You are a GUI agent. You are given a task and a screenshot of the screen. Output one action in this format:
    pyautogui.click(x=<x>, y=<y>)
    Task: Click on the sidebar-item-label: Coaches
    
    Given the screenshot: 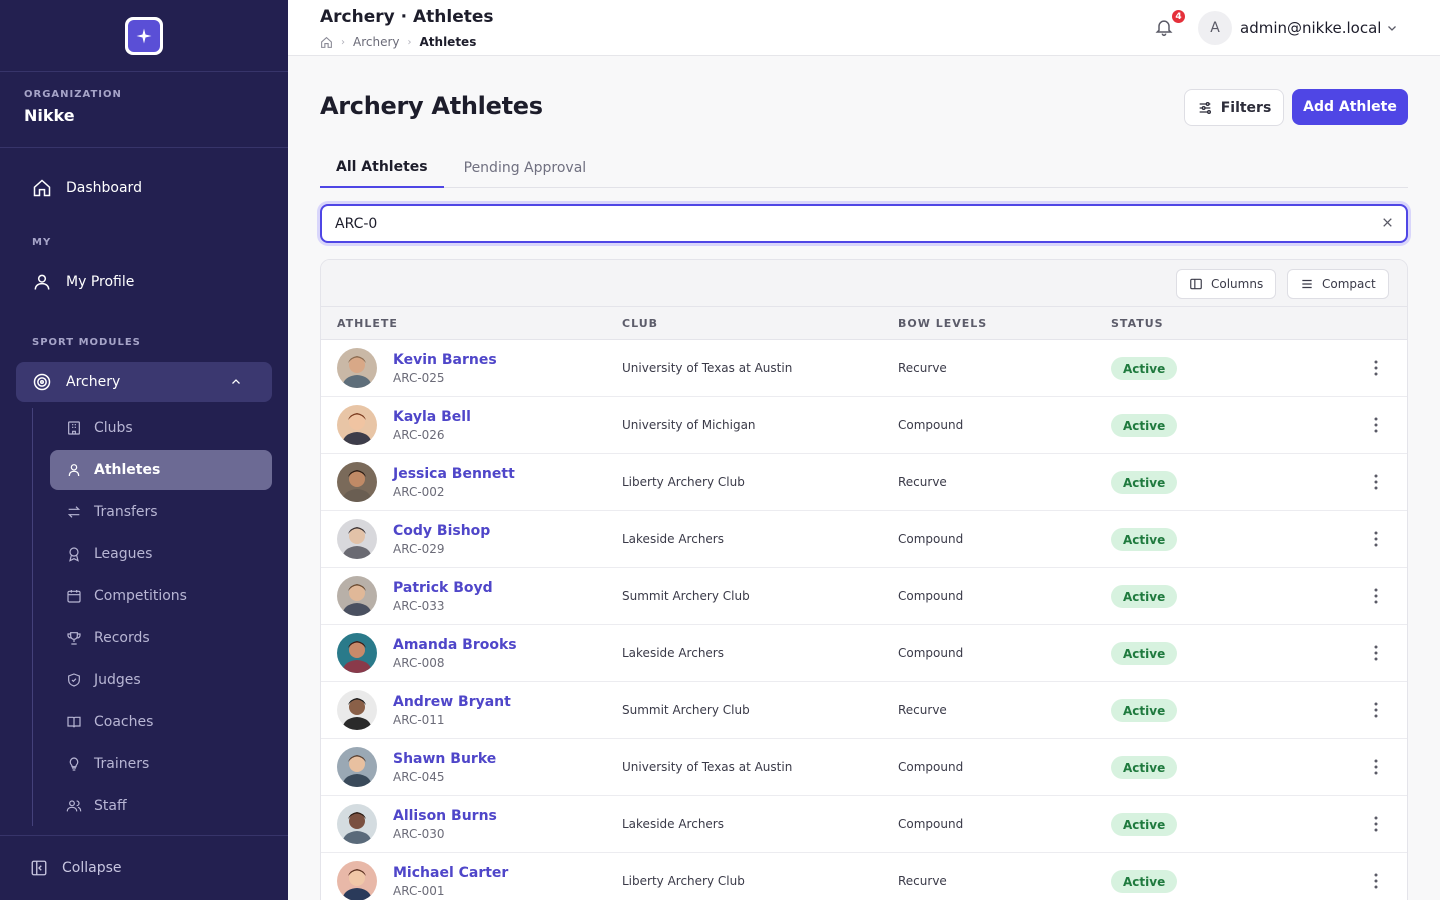 What is the action you would take?
    pyautogui.click(x=124, y=722)
    